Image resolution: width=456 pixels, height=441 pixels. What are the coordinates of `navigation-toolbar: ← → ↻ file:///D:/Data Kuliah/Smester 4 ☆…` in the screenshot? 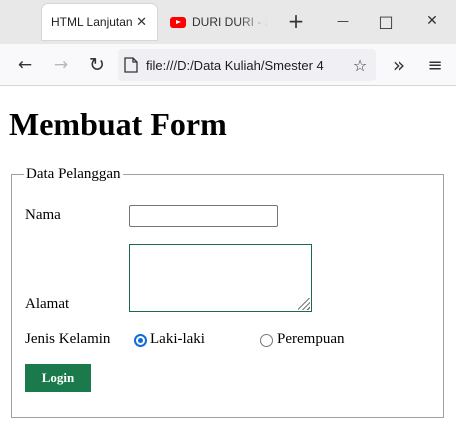 It's located at (228, 65).